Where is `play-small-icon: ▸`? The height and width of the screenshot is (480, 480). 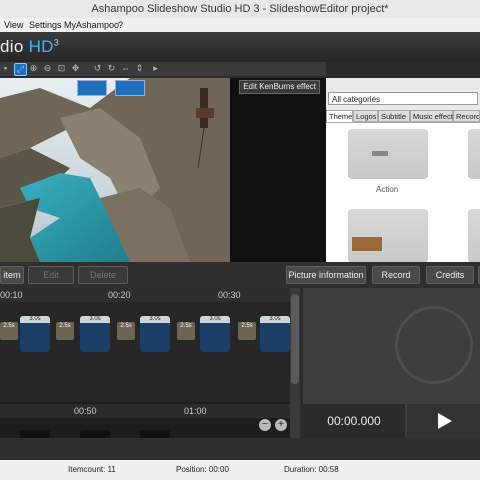
play-small-icon: ▸ is located at coordinates (155, 68).